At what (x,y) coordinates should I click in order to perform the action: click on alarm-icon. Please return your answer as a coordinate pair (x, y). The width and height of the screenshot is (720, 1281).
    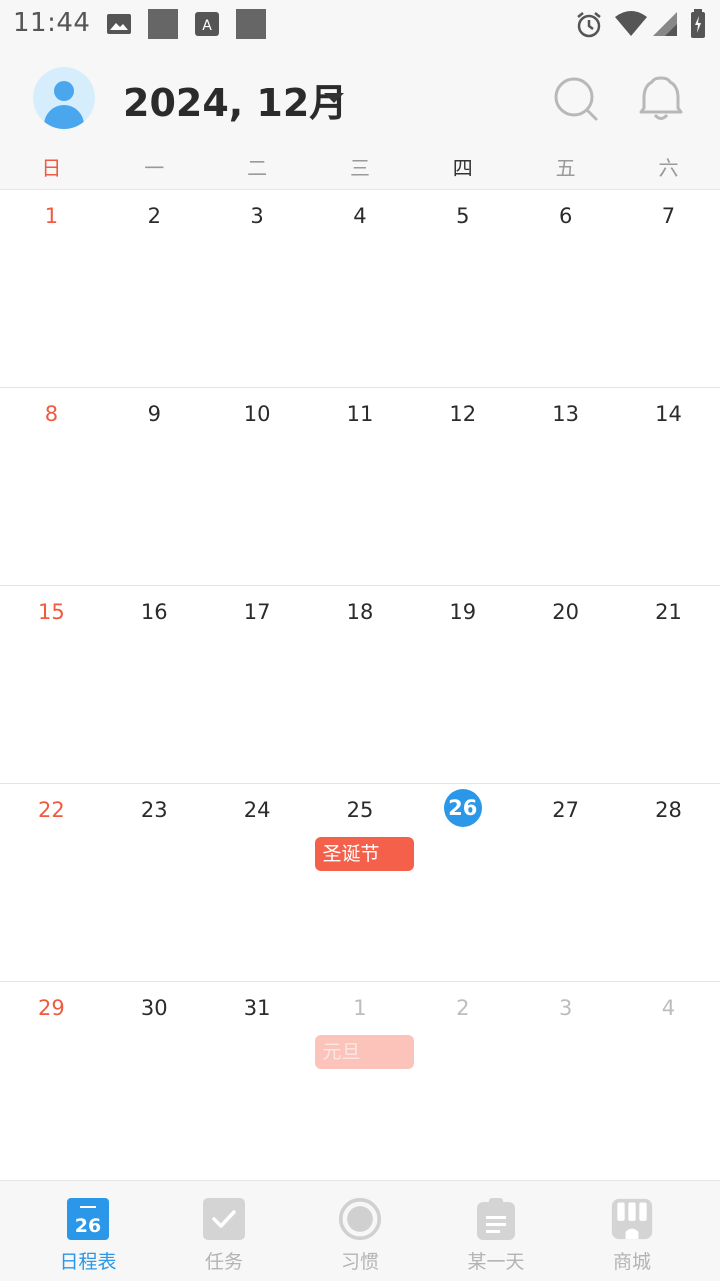
    Looking at the image, I should click on (589, 27).